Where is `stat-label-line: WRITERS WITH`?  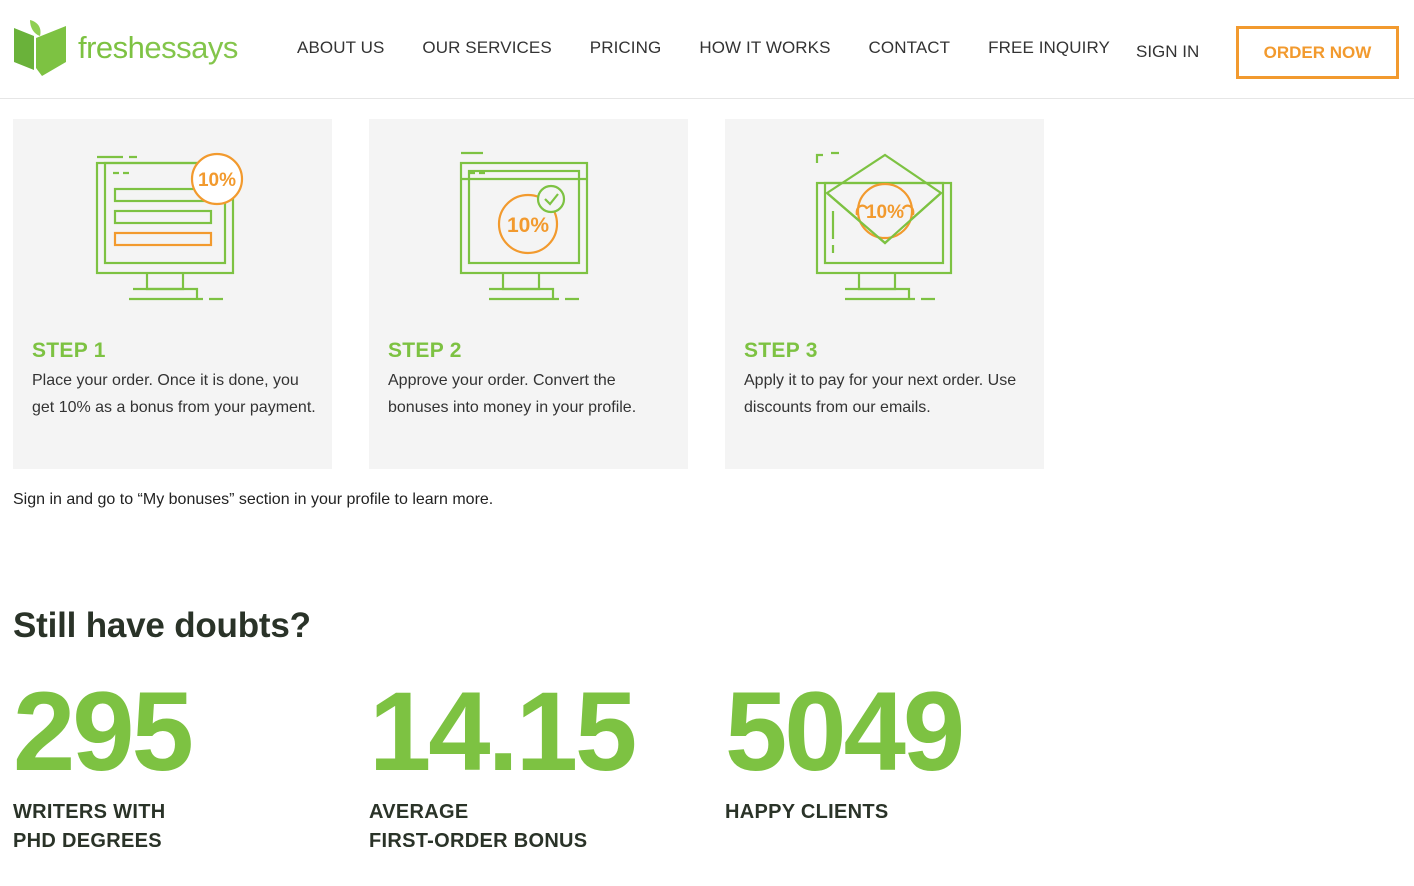 stat-label-line: WRITERS WITH is located at coordinates (89, 812).